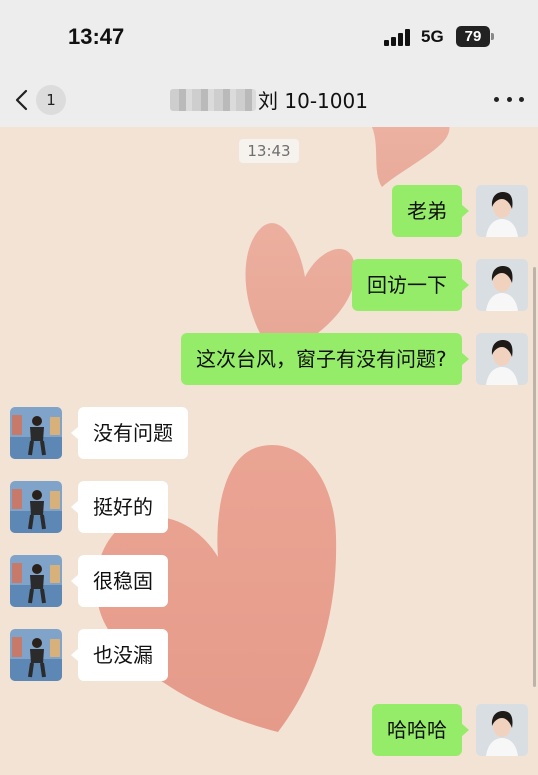 This screenshot has height=775, width=538. Describe the element at coordinates (119, 581) in the screenshot. I see `received-message-bubble: 很稳固` at that location.